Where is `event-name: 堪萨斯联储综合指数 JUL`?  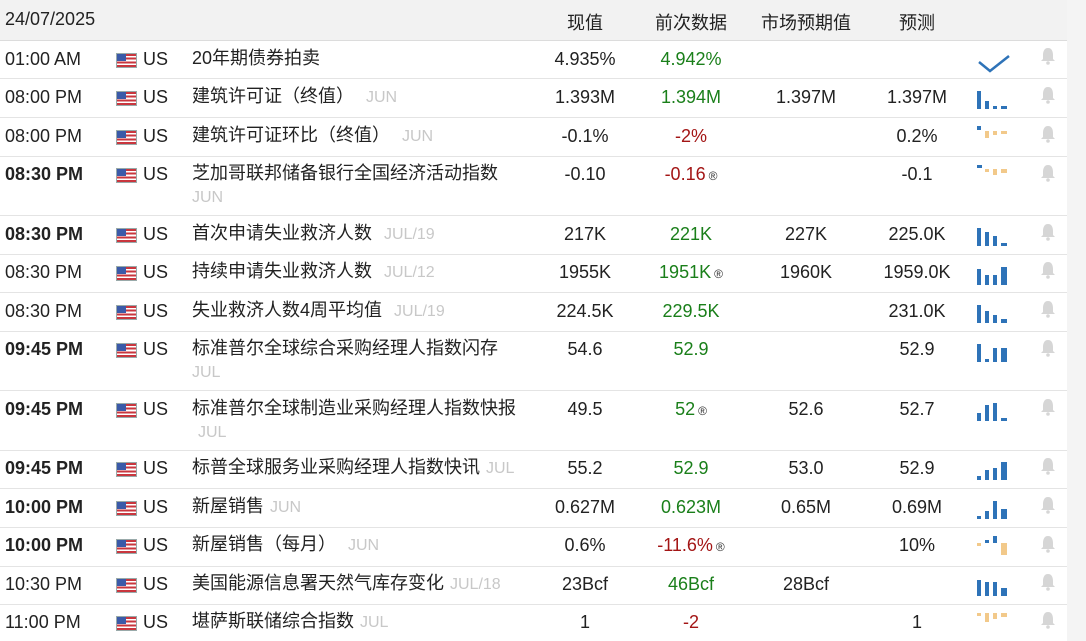
event-name: 堪萨斯联储综合指数 JUL is located at coordinates (362, 622).